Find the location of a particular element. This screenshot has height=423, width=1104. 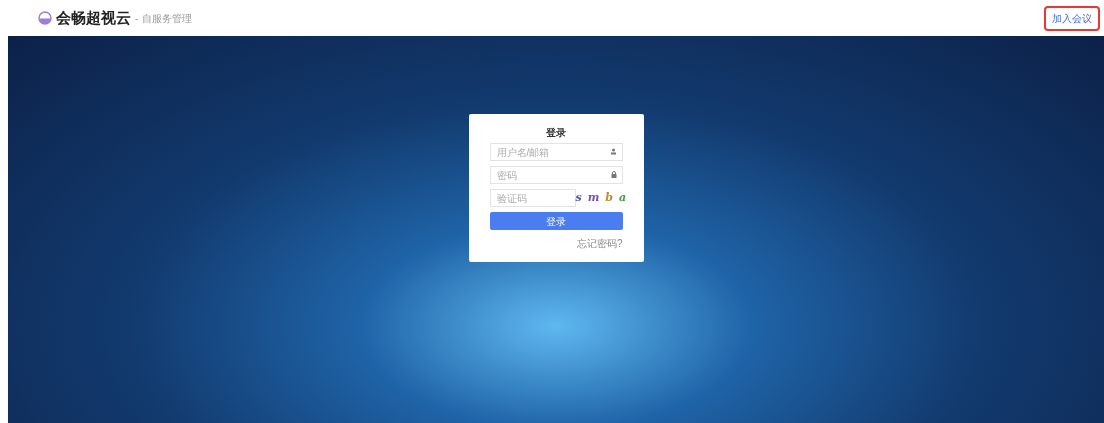

subtitle: 自服务管理 is located at coordinates (167, 18).